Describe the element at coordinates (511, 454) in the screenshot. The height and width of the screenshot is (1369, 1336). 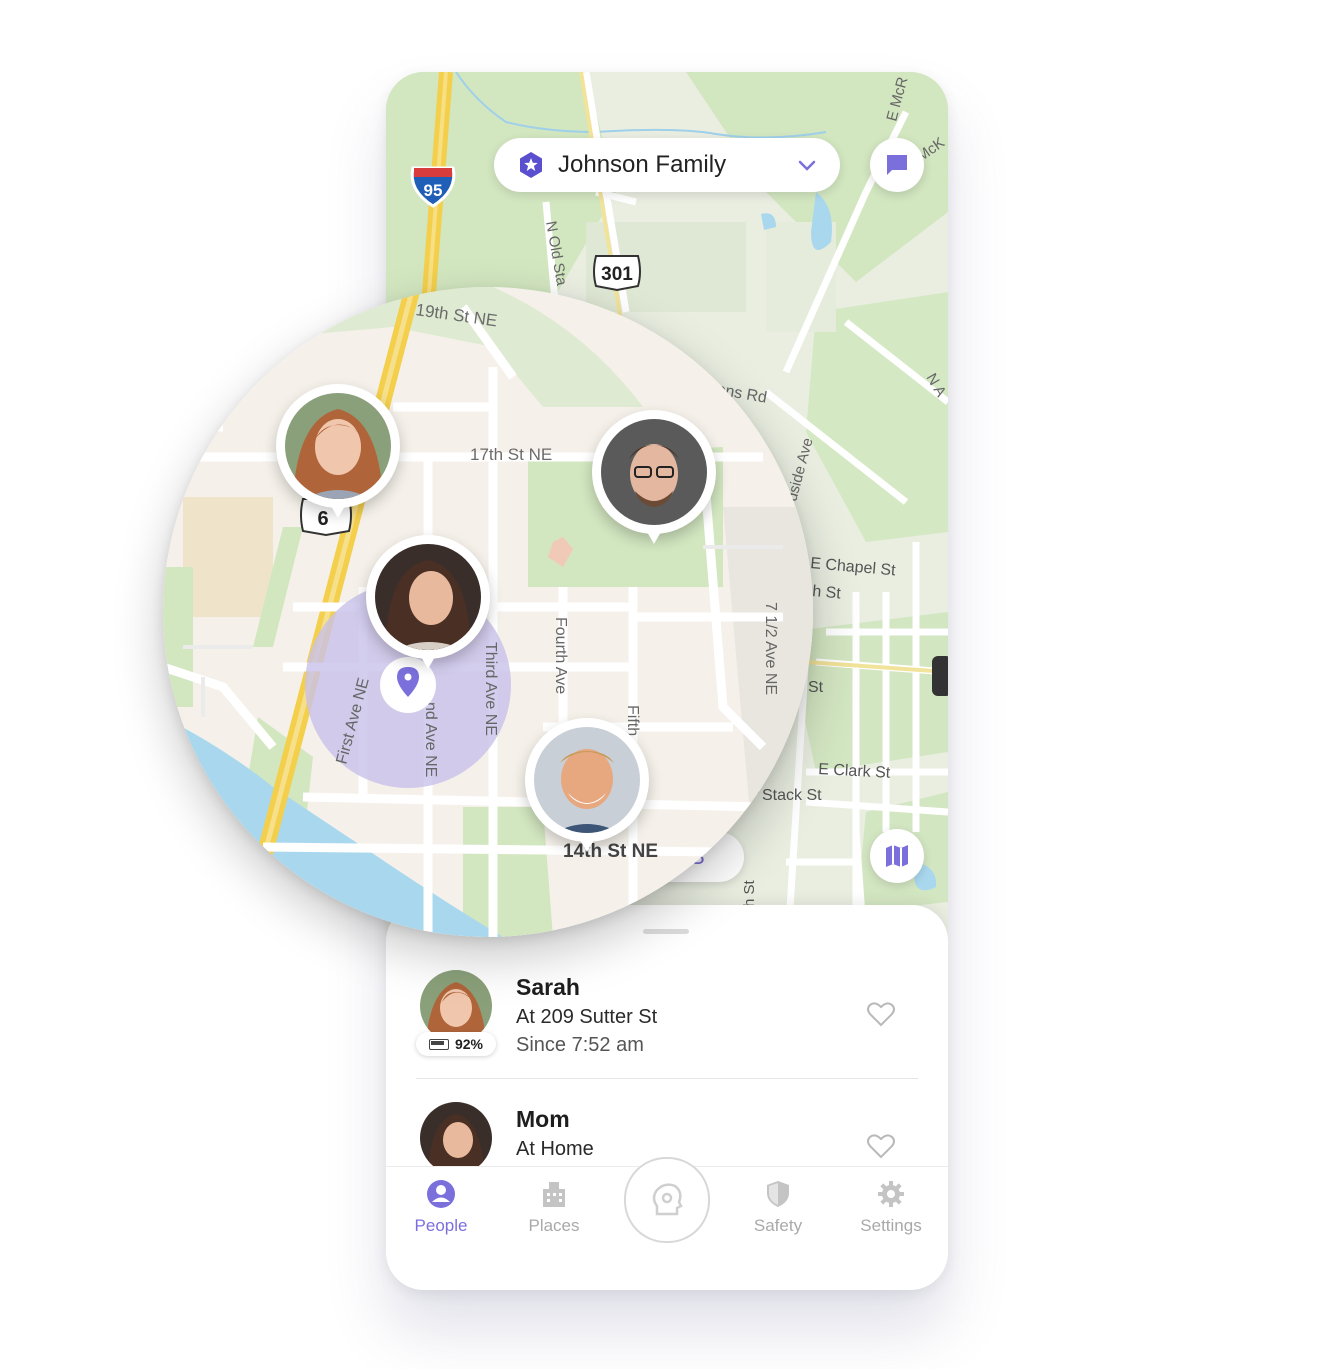
I see `map-label-17th: 17th St NE` at that location.